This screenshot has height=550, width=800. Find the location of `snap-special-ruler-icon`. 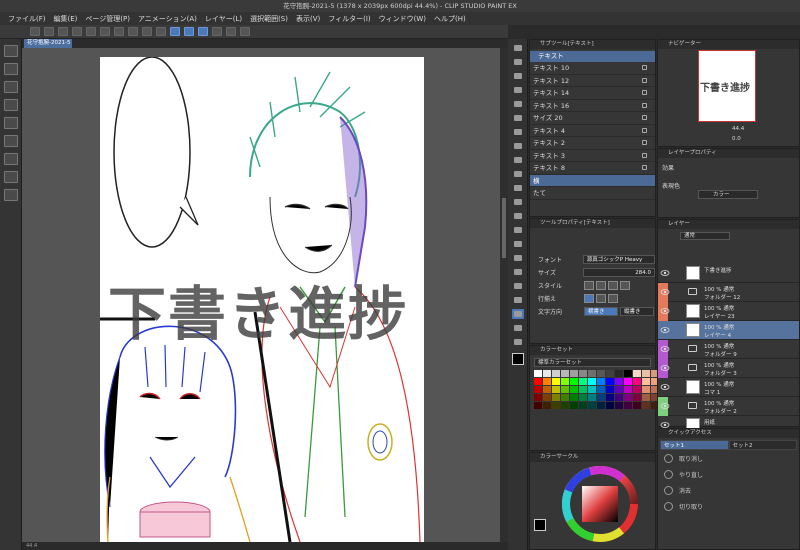

snap-special-ruler-icon is located at coordinates (189, 31).